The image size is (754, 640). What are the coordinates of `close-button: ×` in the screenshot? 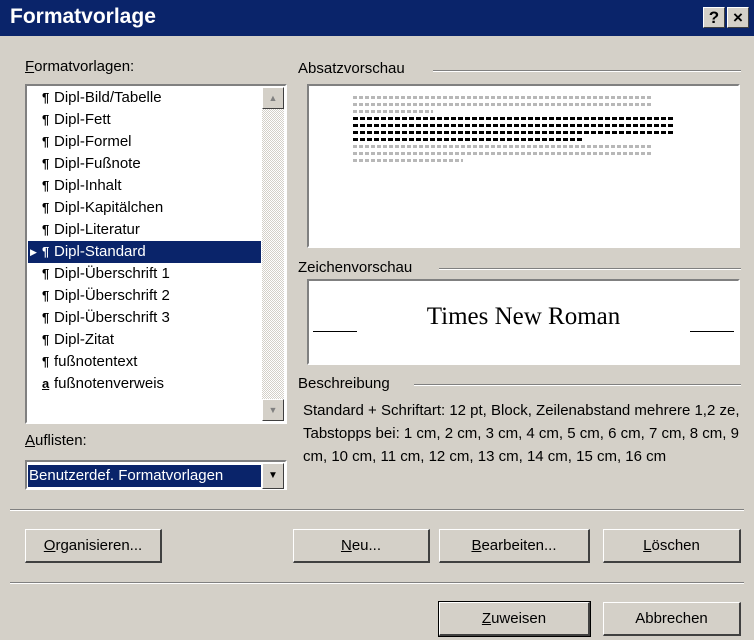 It's located at (738, 17).